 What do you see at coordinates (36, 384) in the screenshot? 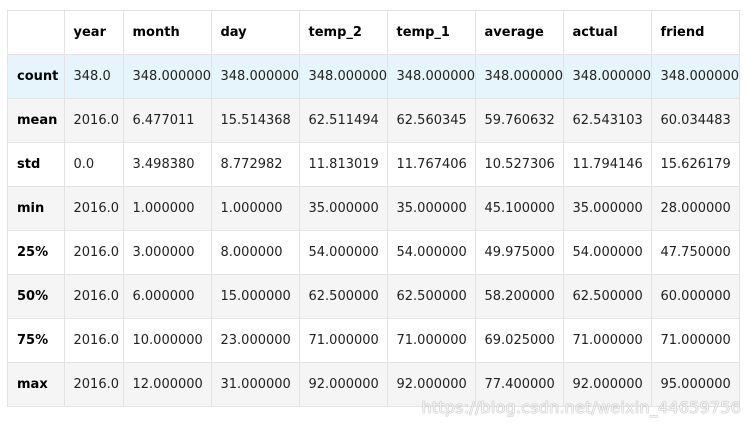
I see `row-label-cell: max` at bounding box center [36, 384].